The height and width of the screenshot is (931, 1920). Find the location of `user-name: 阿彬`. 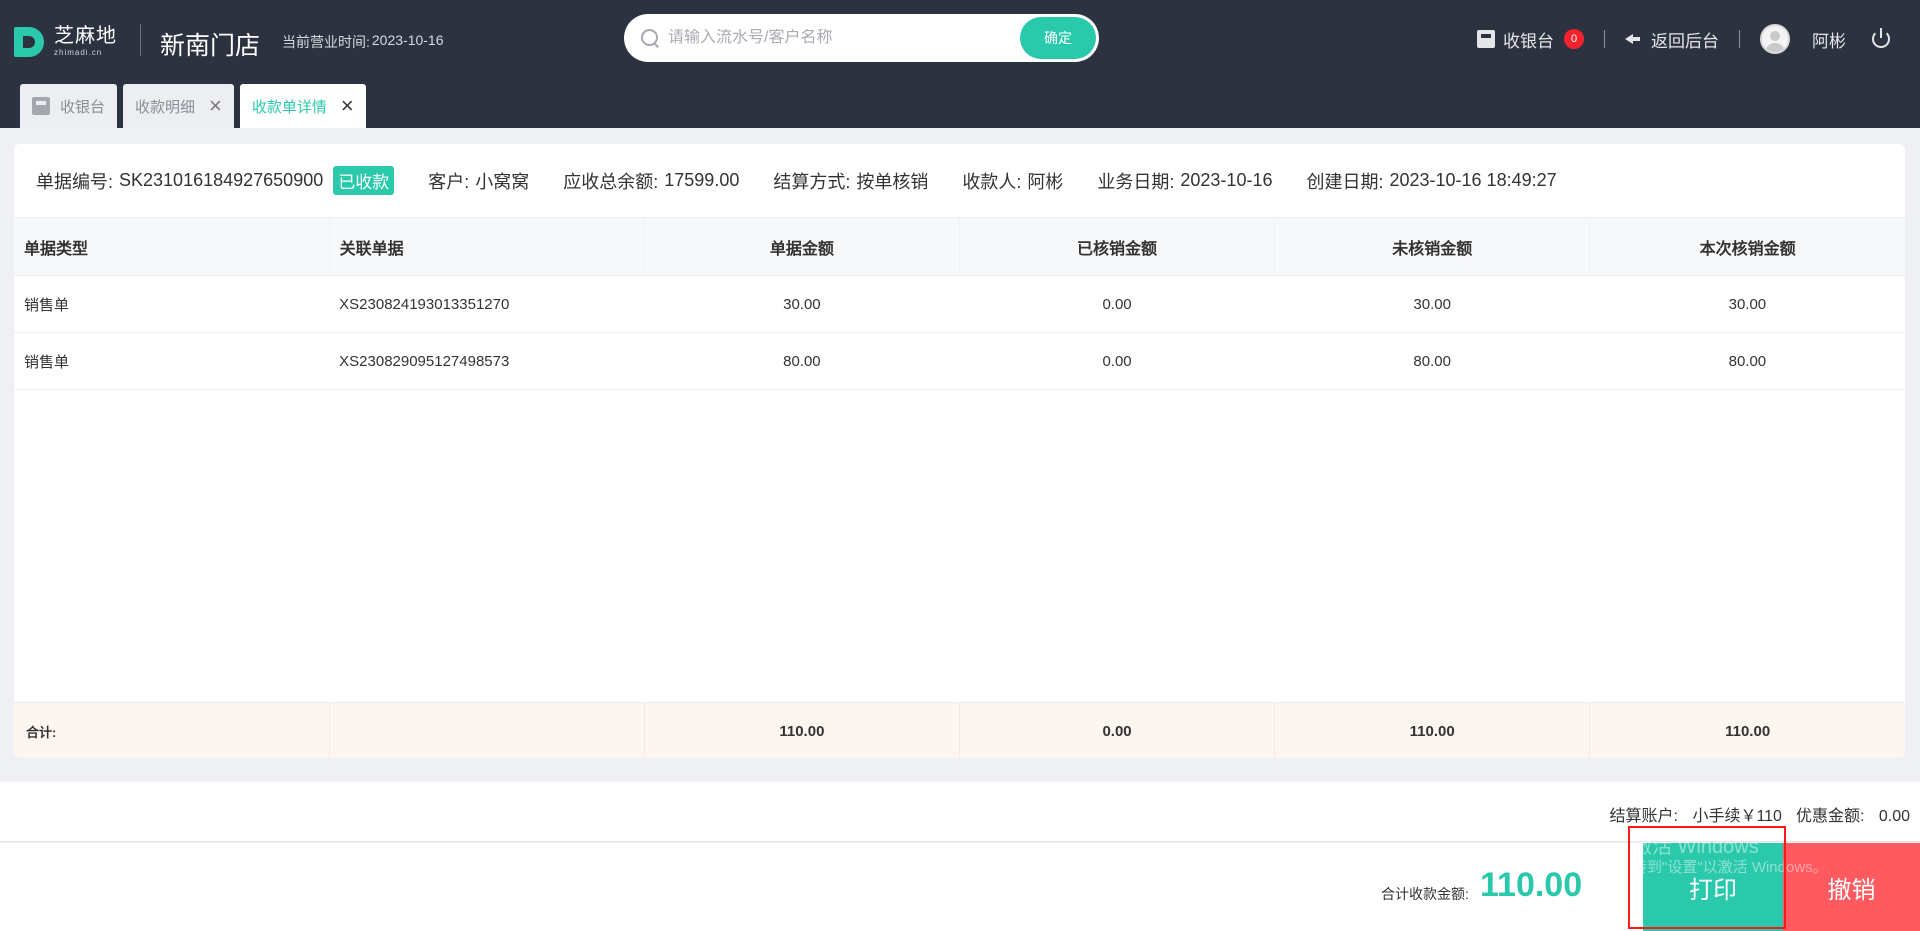

user-name: 阿彬 is located at coordinates (1829, 41).